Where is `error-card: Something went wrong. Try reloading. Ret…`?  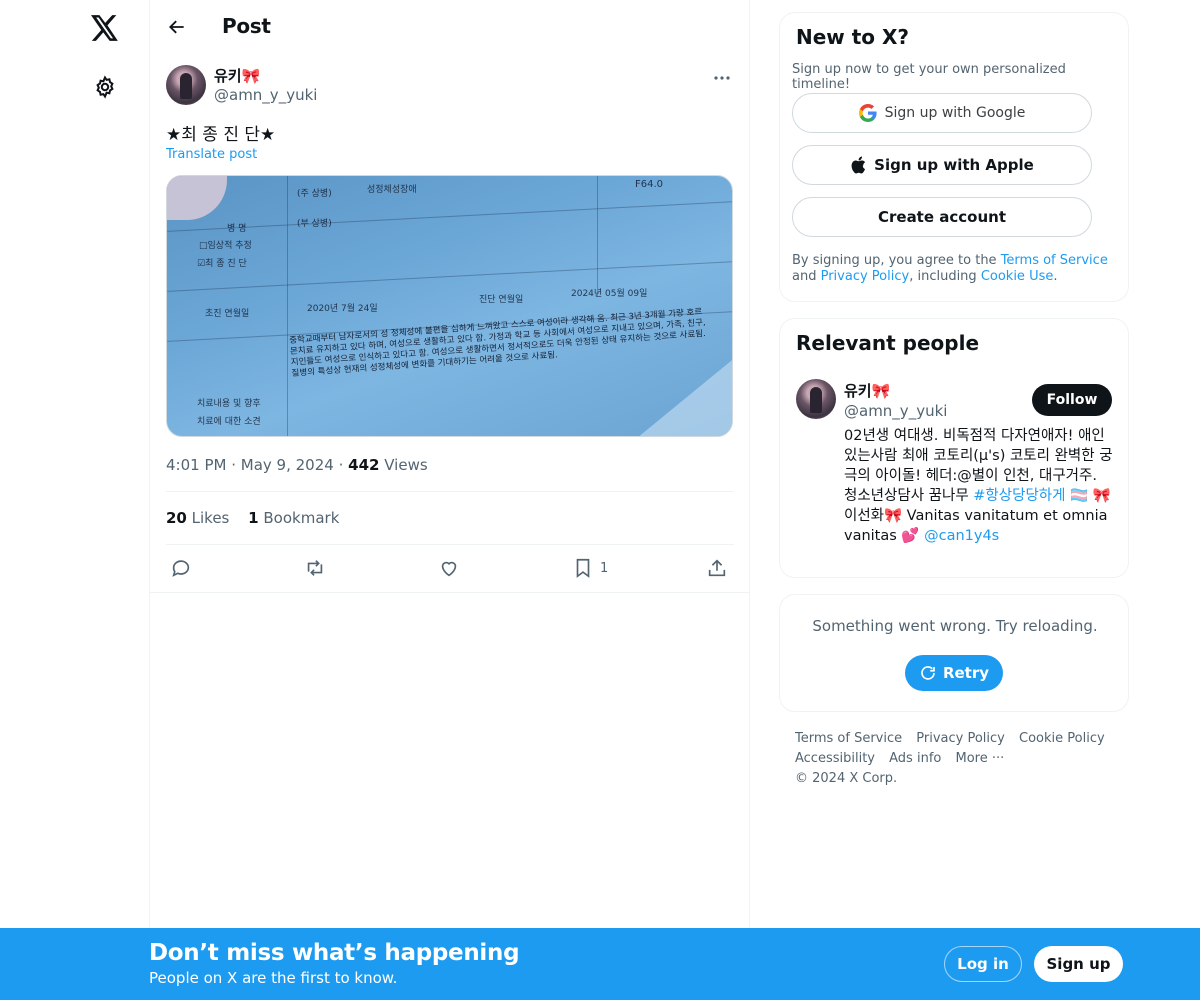
error-card: Something went wrong. Try reloading. Ret… is located at coordinates (954, 653).